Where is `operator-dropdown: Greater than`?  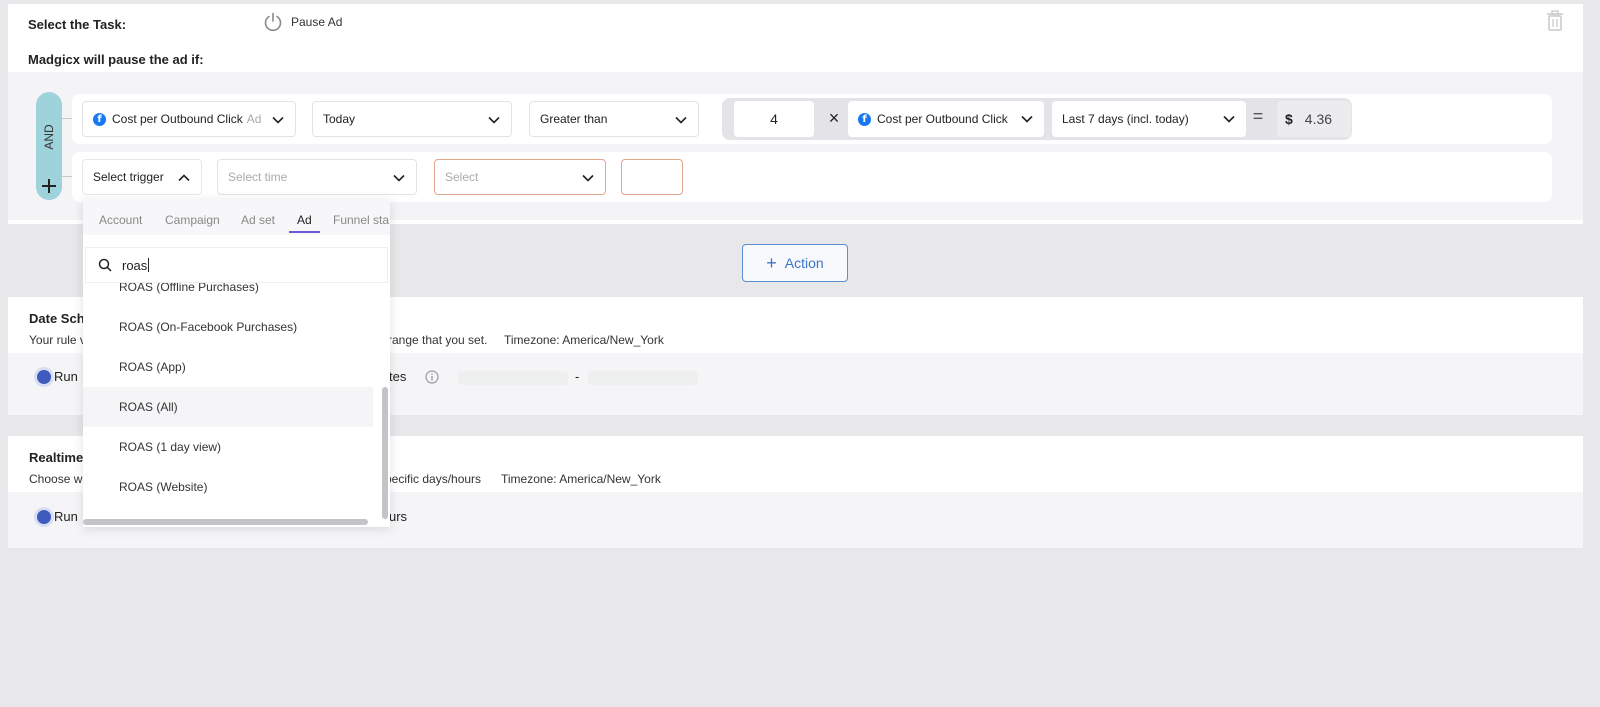
operator-dropdown: Greater than is located at coordinates (614, 119).